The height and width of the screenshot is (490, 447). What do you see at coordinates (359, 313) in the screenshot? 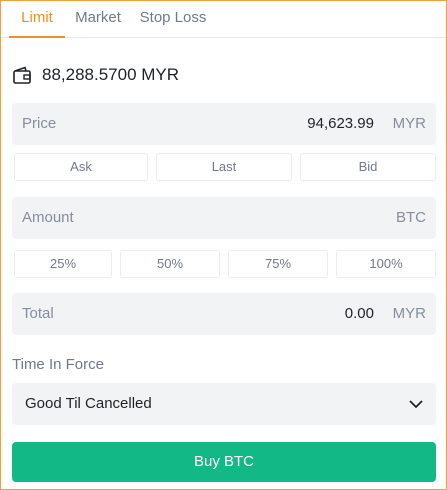
I see `total-value: 0.00` at bounding box center [359, 313].